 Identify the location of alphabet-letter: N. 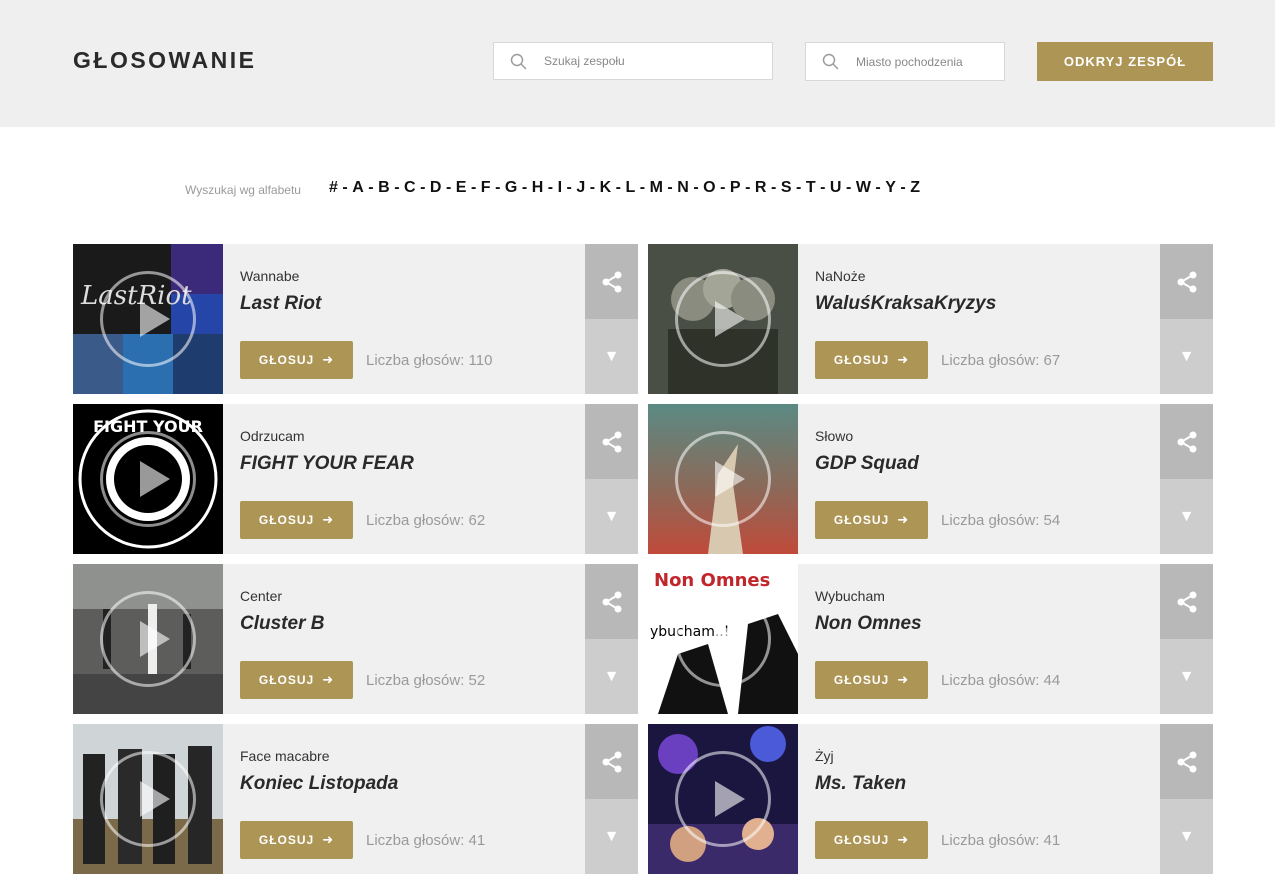
(683, 187).